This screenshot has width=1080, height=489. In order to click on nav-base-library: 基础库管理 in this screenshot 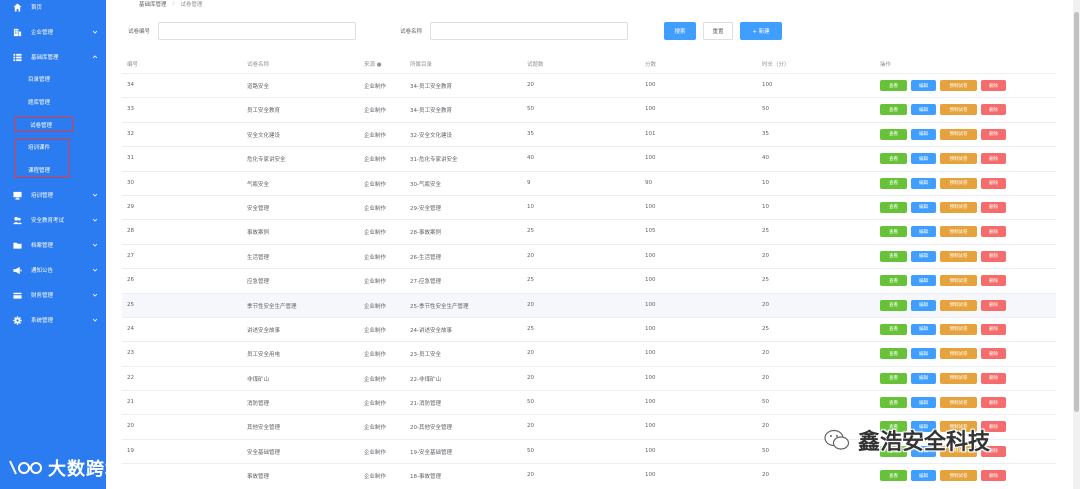, I will do `click(53, 57)`.